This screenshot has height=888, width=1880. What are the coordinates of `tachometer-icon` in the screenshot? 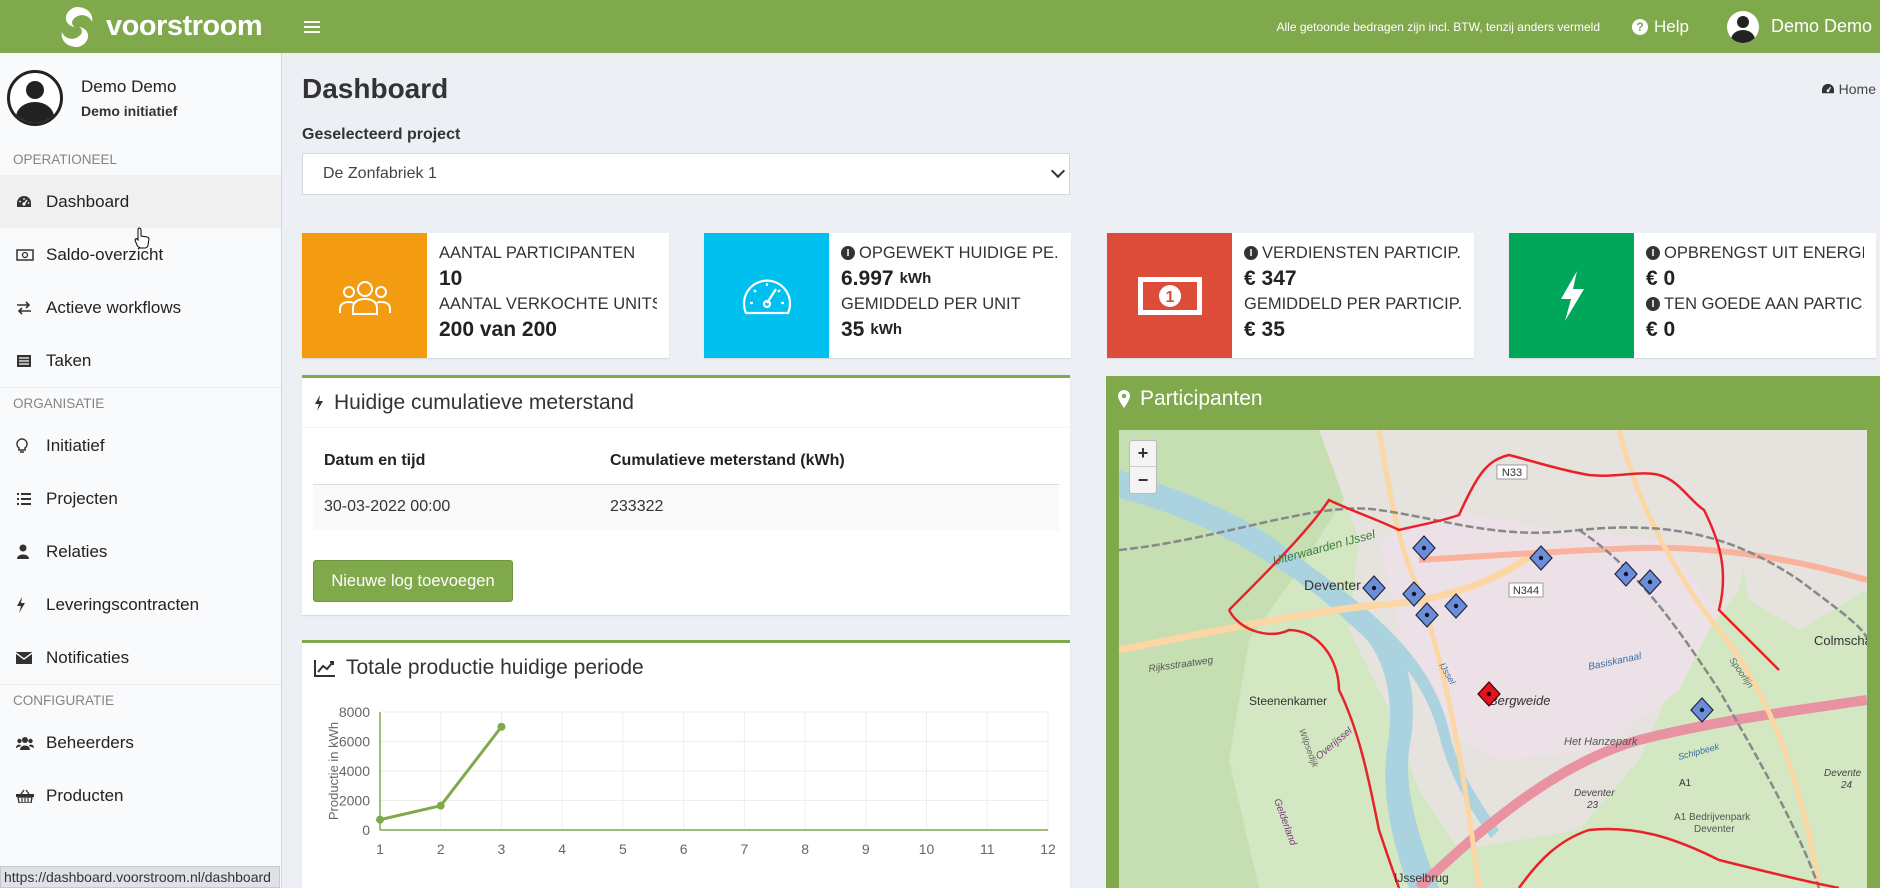 It's located at (766, 296).